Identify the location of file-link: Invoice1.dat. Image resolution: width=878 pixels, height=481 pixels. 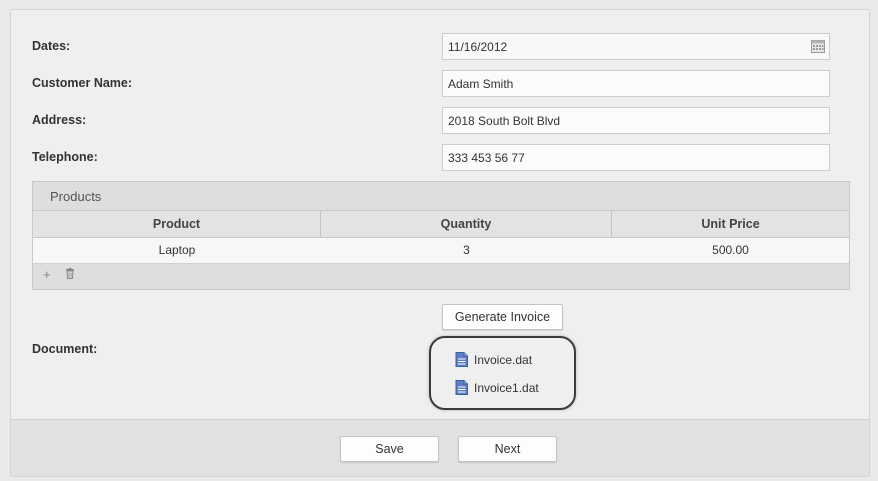
(506, 388).